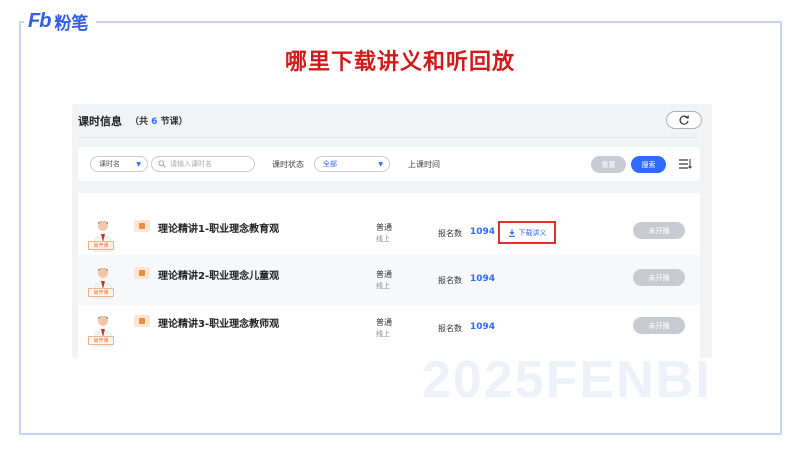 The width and height of the screenshot is (800, 450). I want to click on panel-header: 课时信息 （共 6 节课）, so click(390, 121).